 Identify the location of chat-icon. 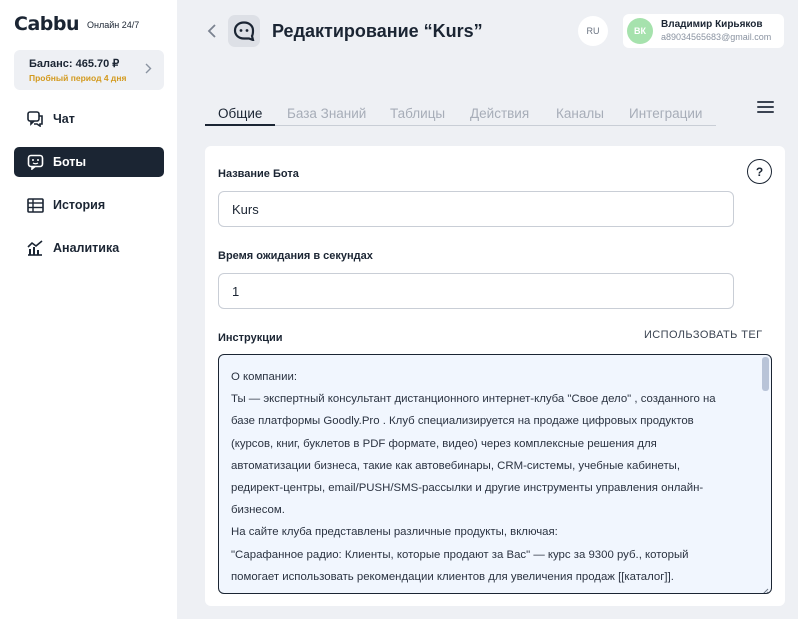
(35, 119).